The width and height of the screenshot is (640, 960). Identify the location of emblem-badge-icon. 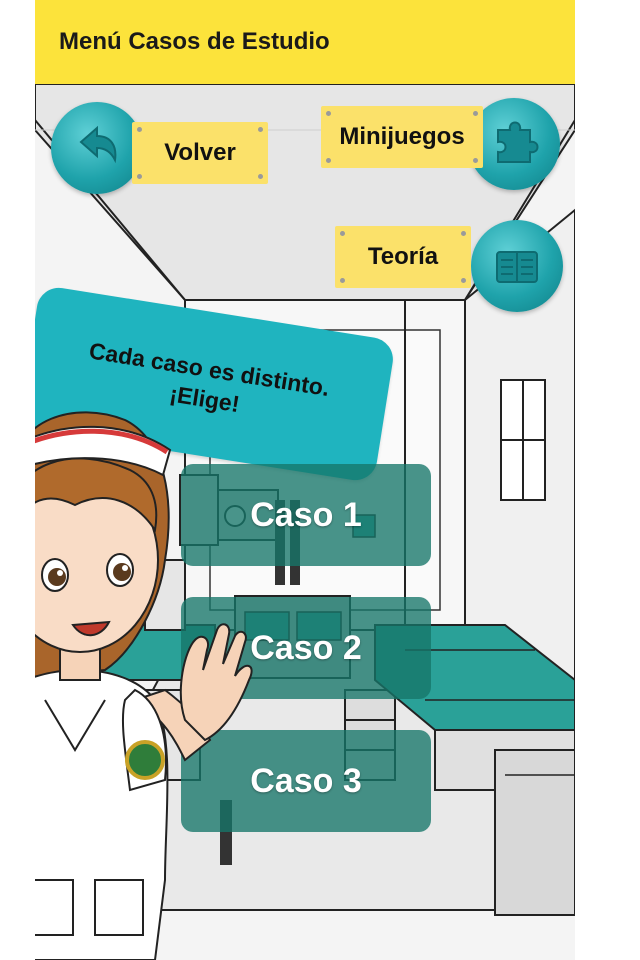
(145, 760).